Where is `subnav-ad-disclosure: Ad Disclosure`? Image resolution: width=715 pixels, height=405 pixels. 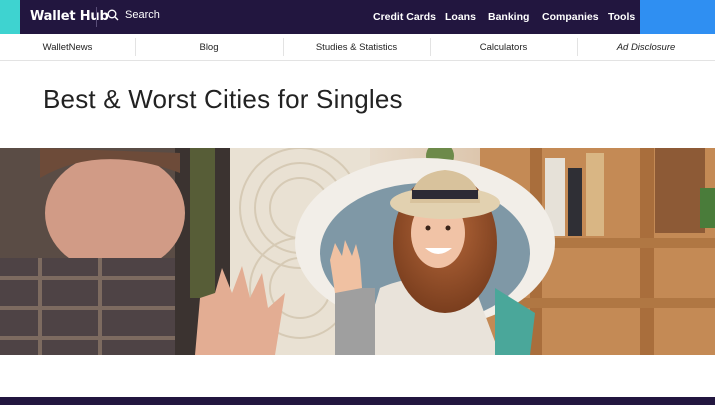 subnav-ad-disclosure: Ad Disclosure is located at coordinates (646, 47).